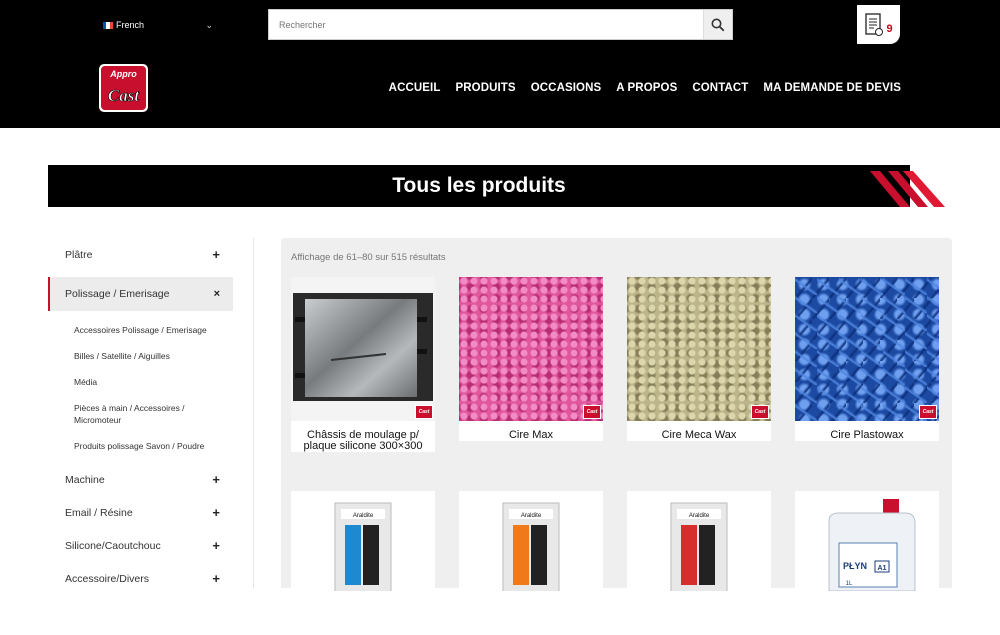  What do you see at coordinates (882, 568) in the screenshot?
I see `product-label: A1` at bounding box center [882, 568].